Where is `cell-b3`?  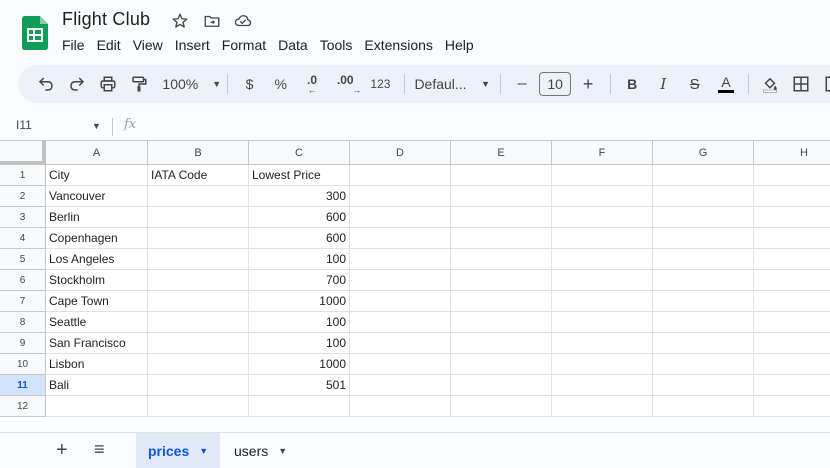 cell-b3 is located at coordinates (198, 217).